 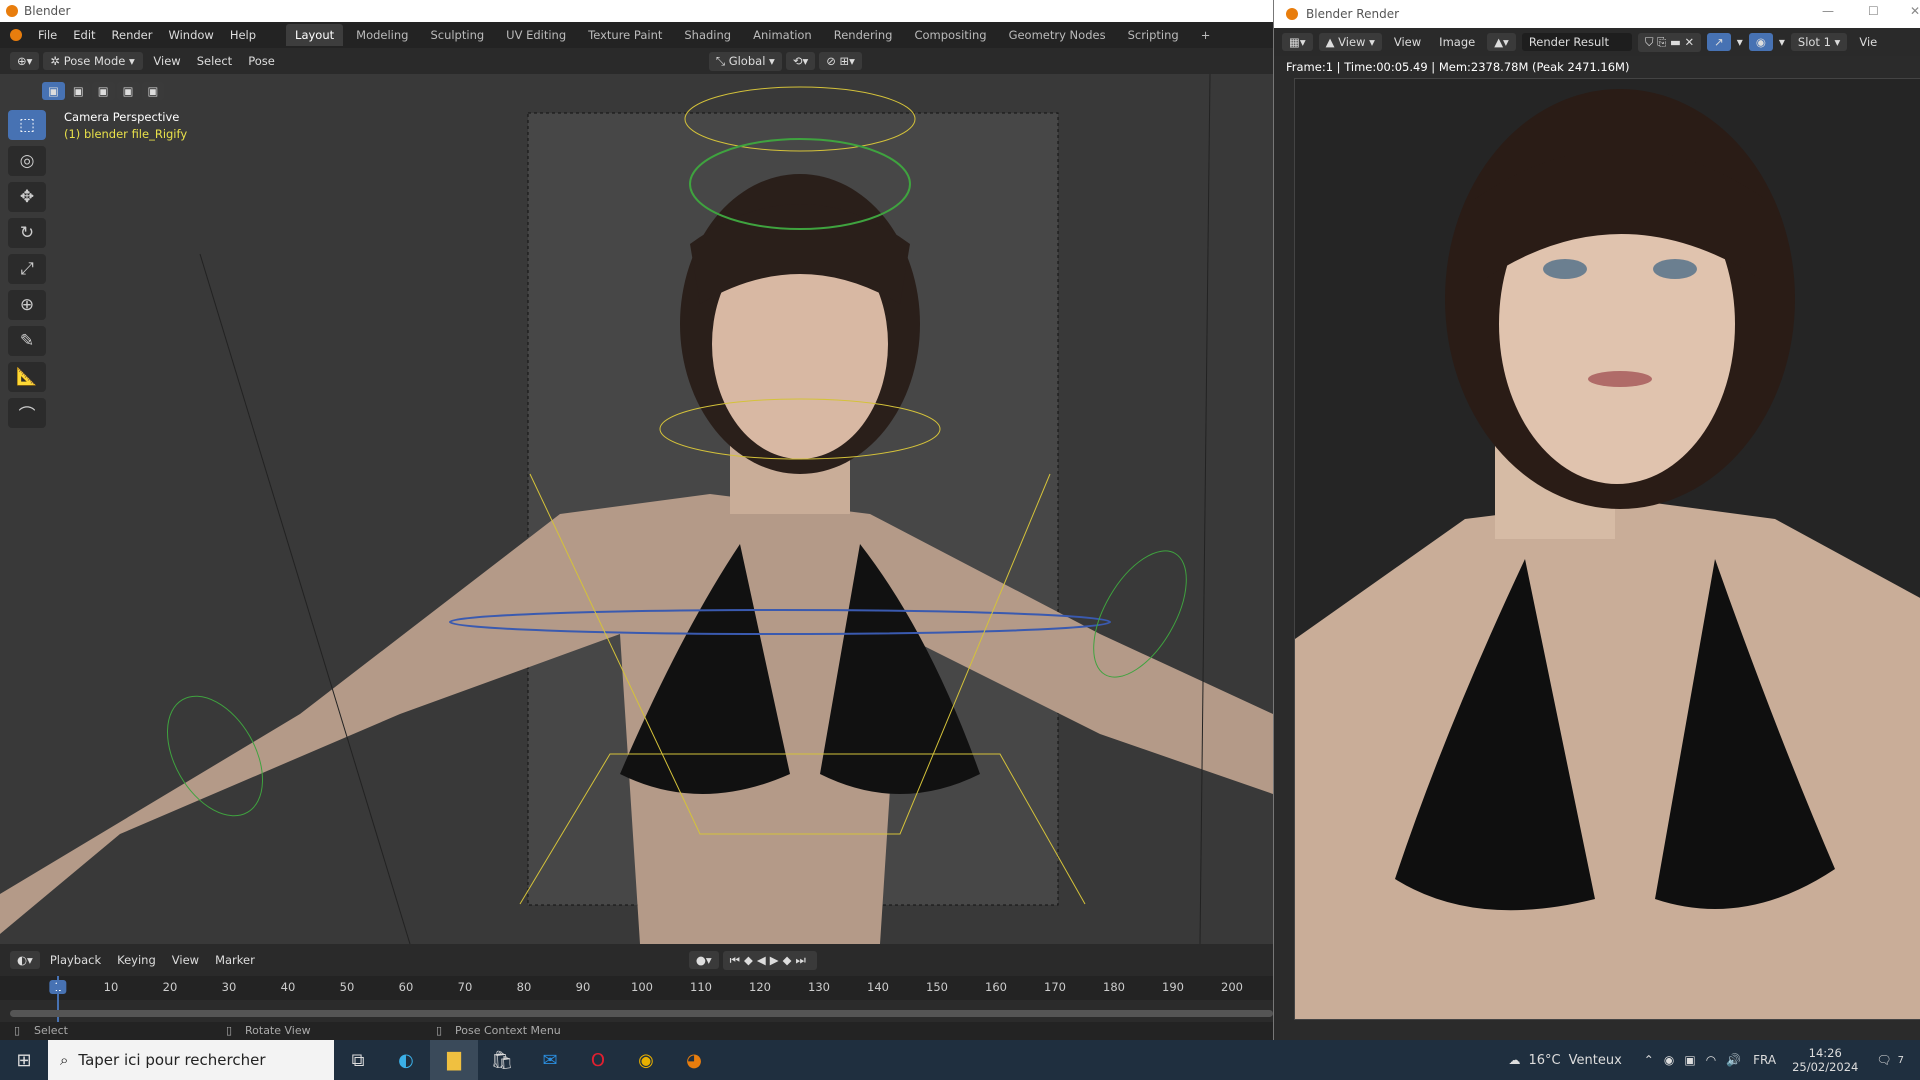 I want to click on menu-edit: Edit, so click(x=84, y=35).